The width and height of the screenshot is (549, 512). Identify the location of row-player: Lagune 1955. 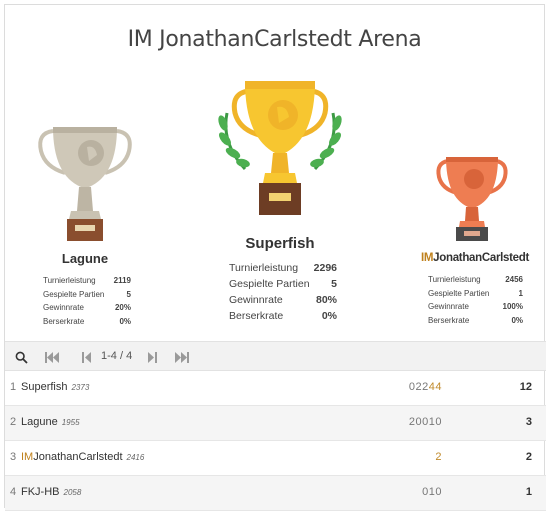
(50, 422).